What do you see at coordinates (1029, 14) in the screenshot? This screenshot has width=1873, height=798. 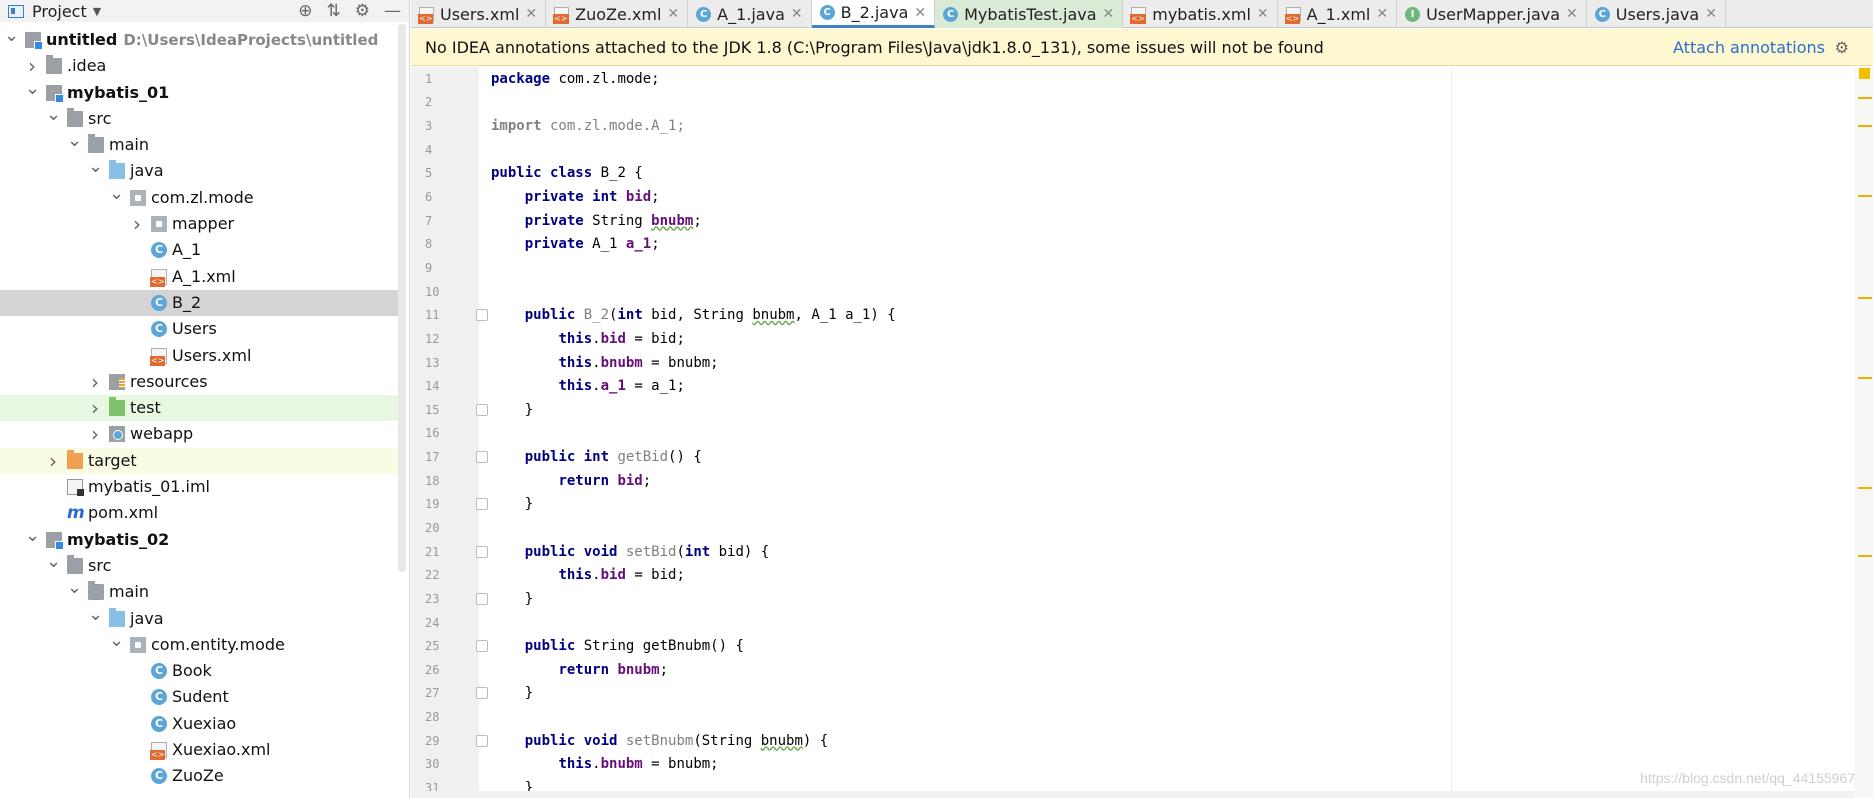 I see `editor-tab: C MybatisTest.java ✕` at bounding box center [1029, 14].